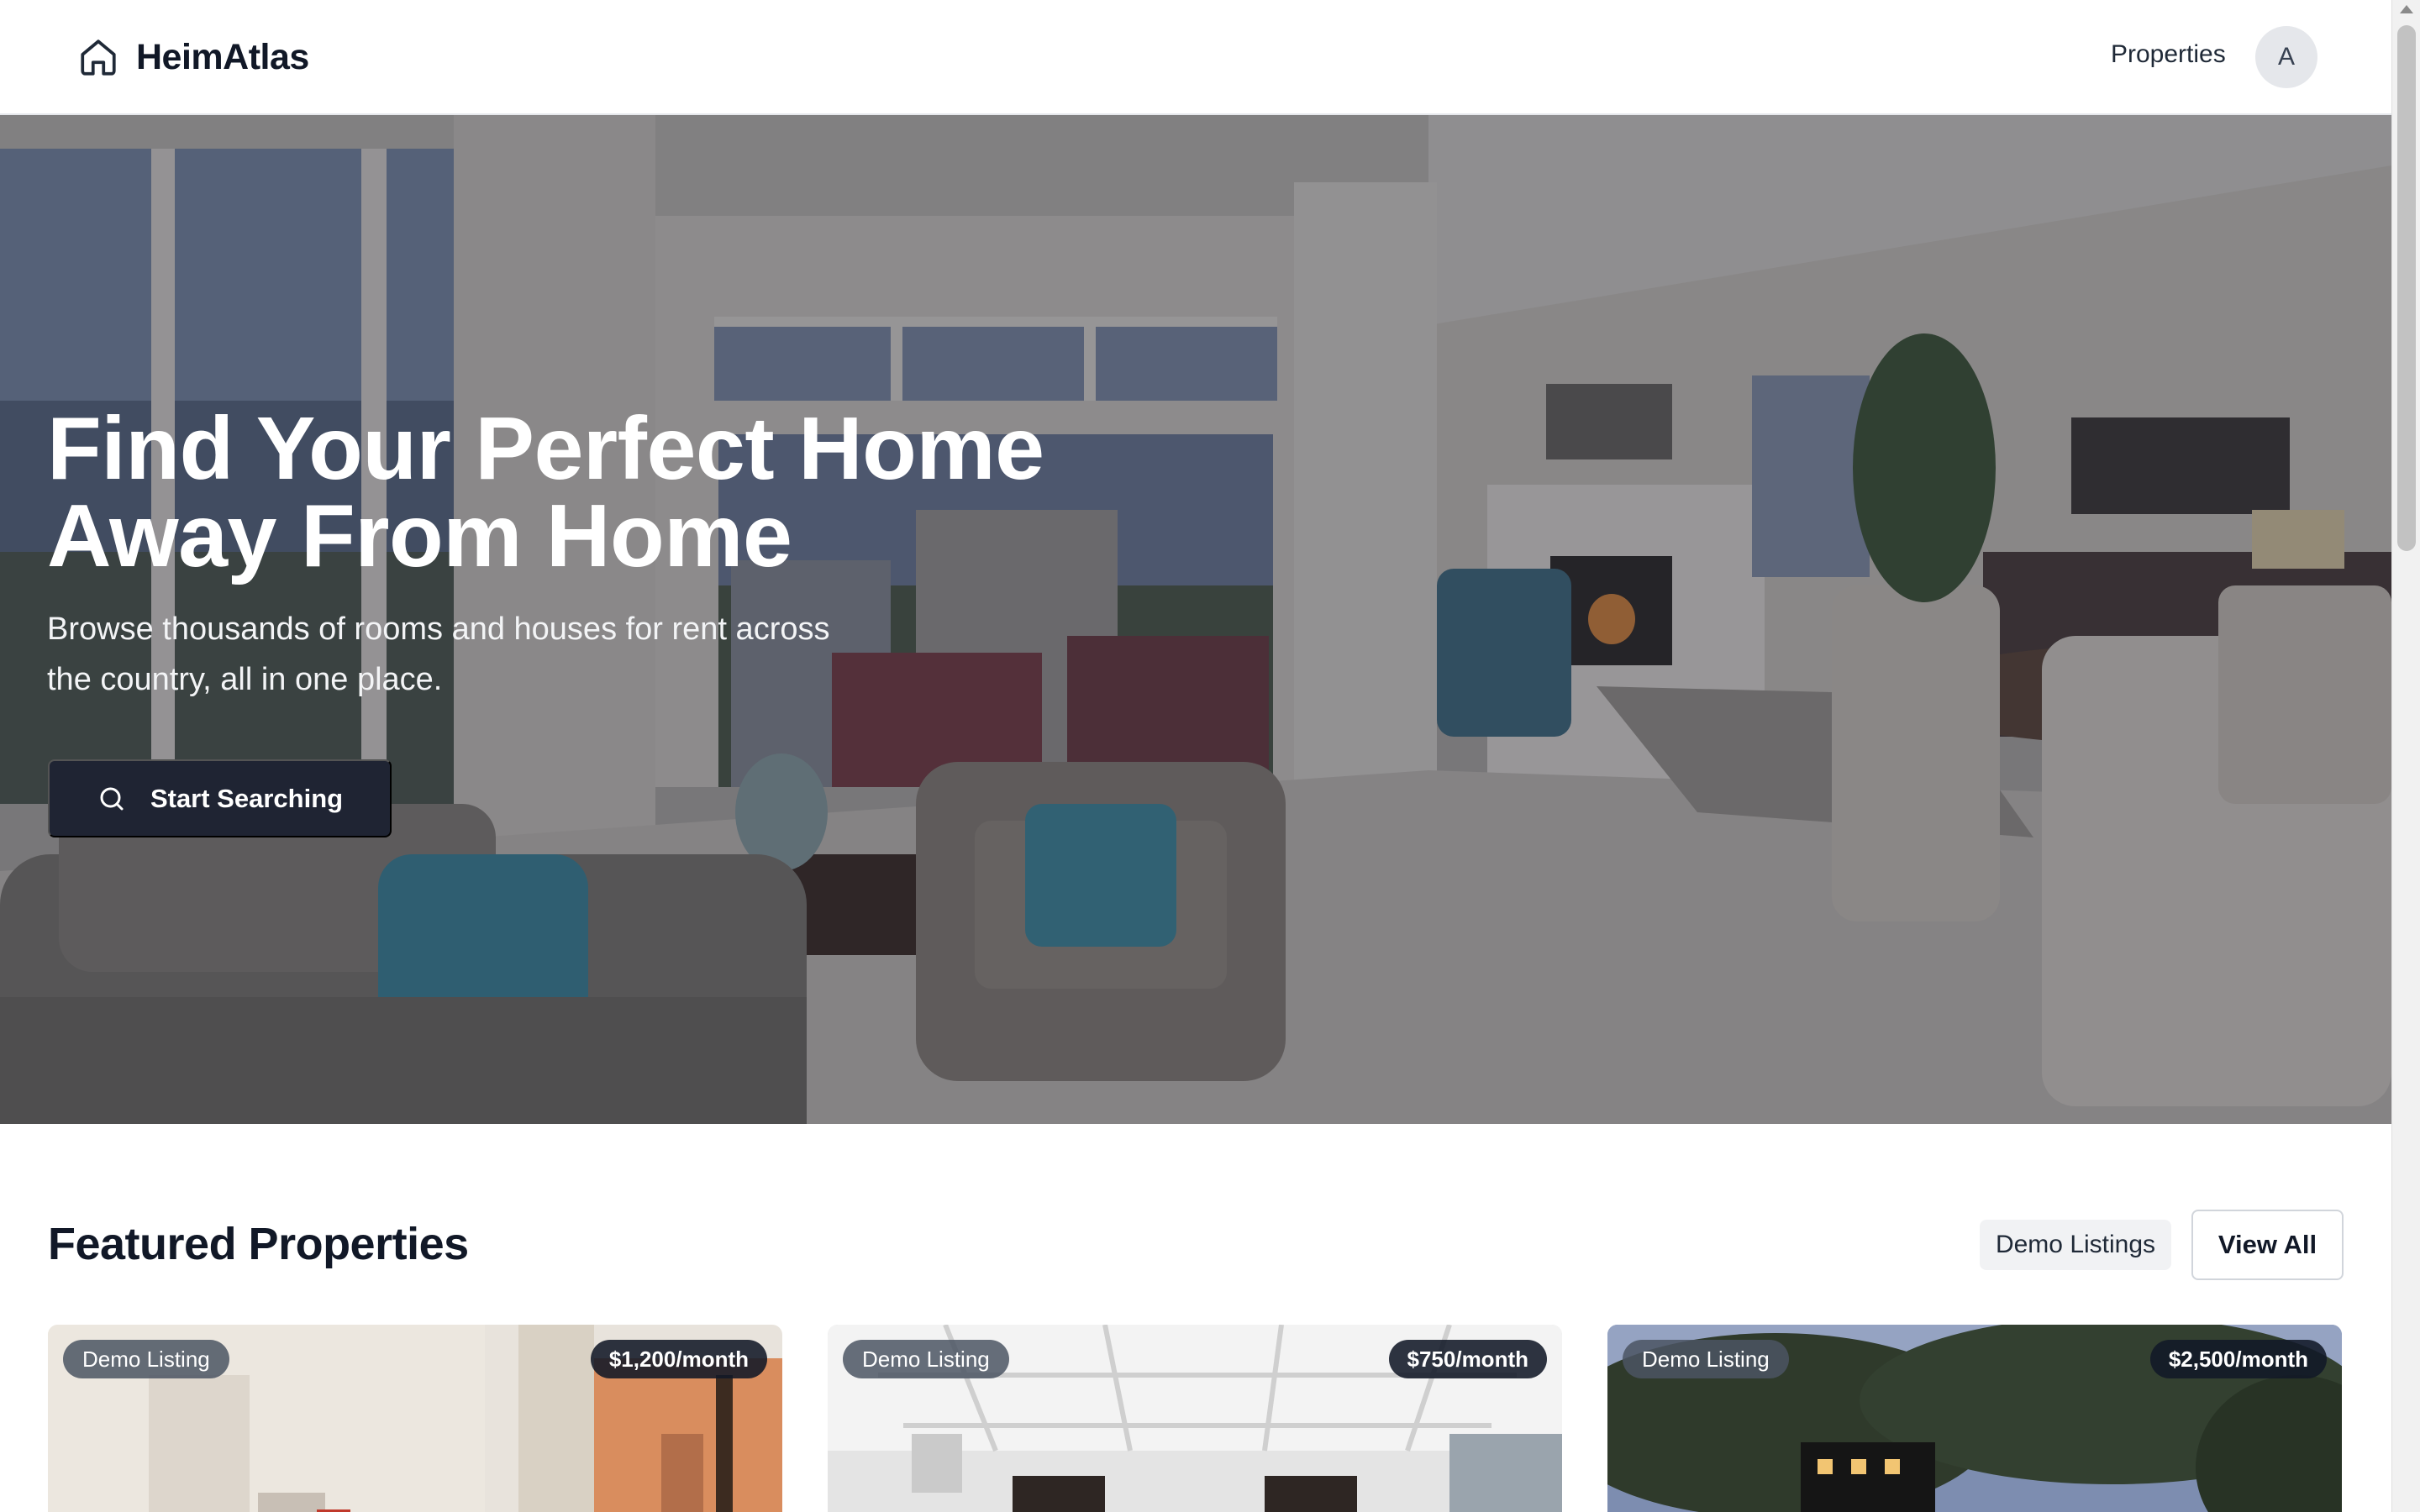 This screenshot has width=2420, height=1512. I want to click on page-scrollbar, so click(2405, 756).